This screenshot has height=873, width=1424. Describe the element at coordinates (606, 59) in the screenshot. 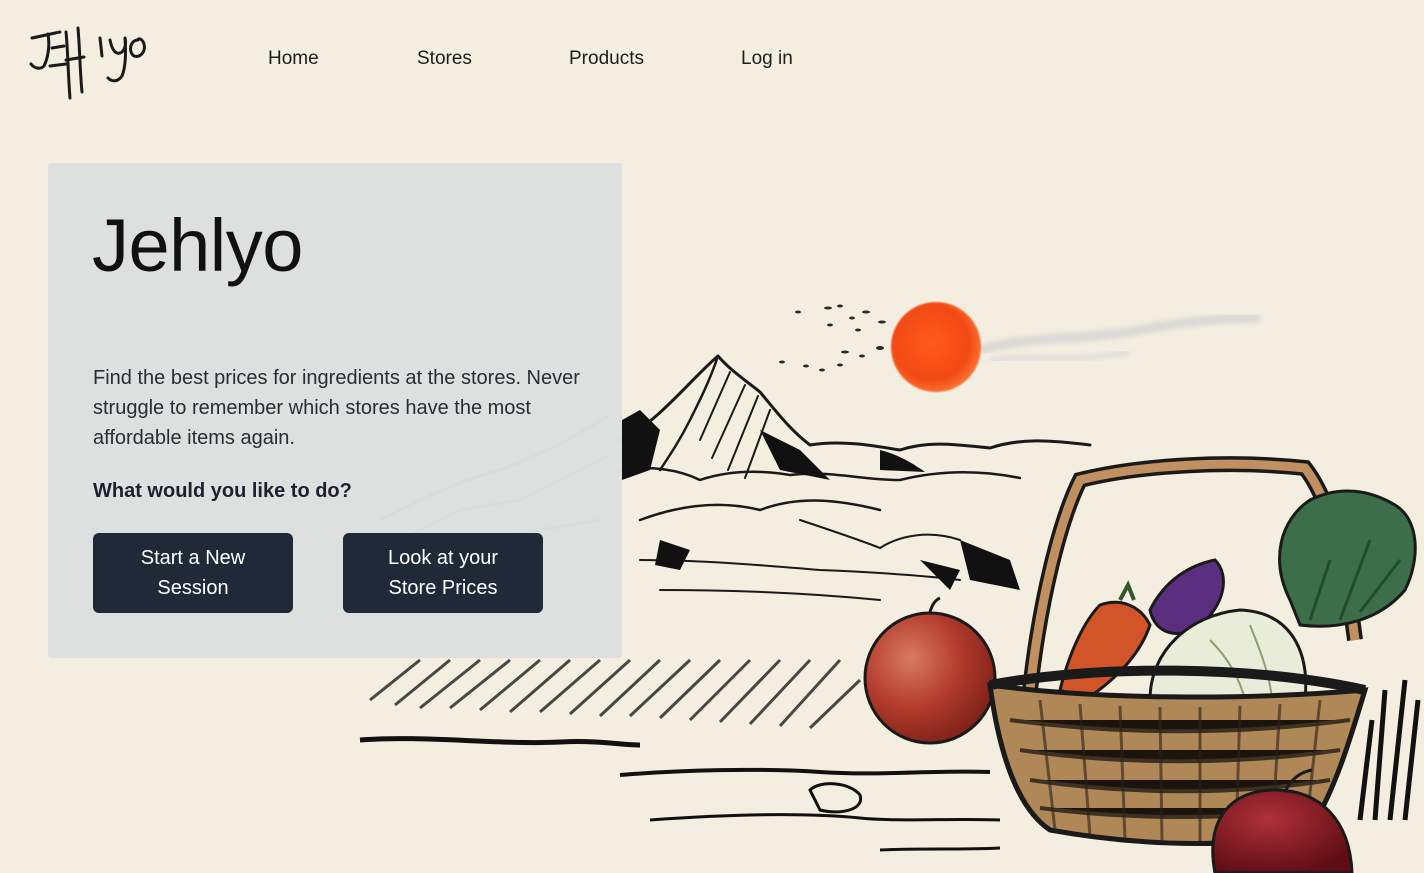

I see `nav-products: Products` at that location.